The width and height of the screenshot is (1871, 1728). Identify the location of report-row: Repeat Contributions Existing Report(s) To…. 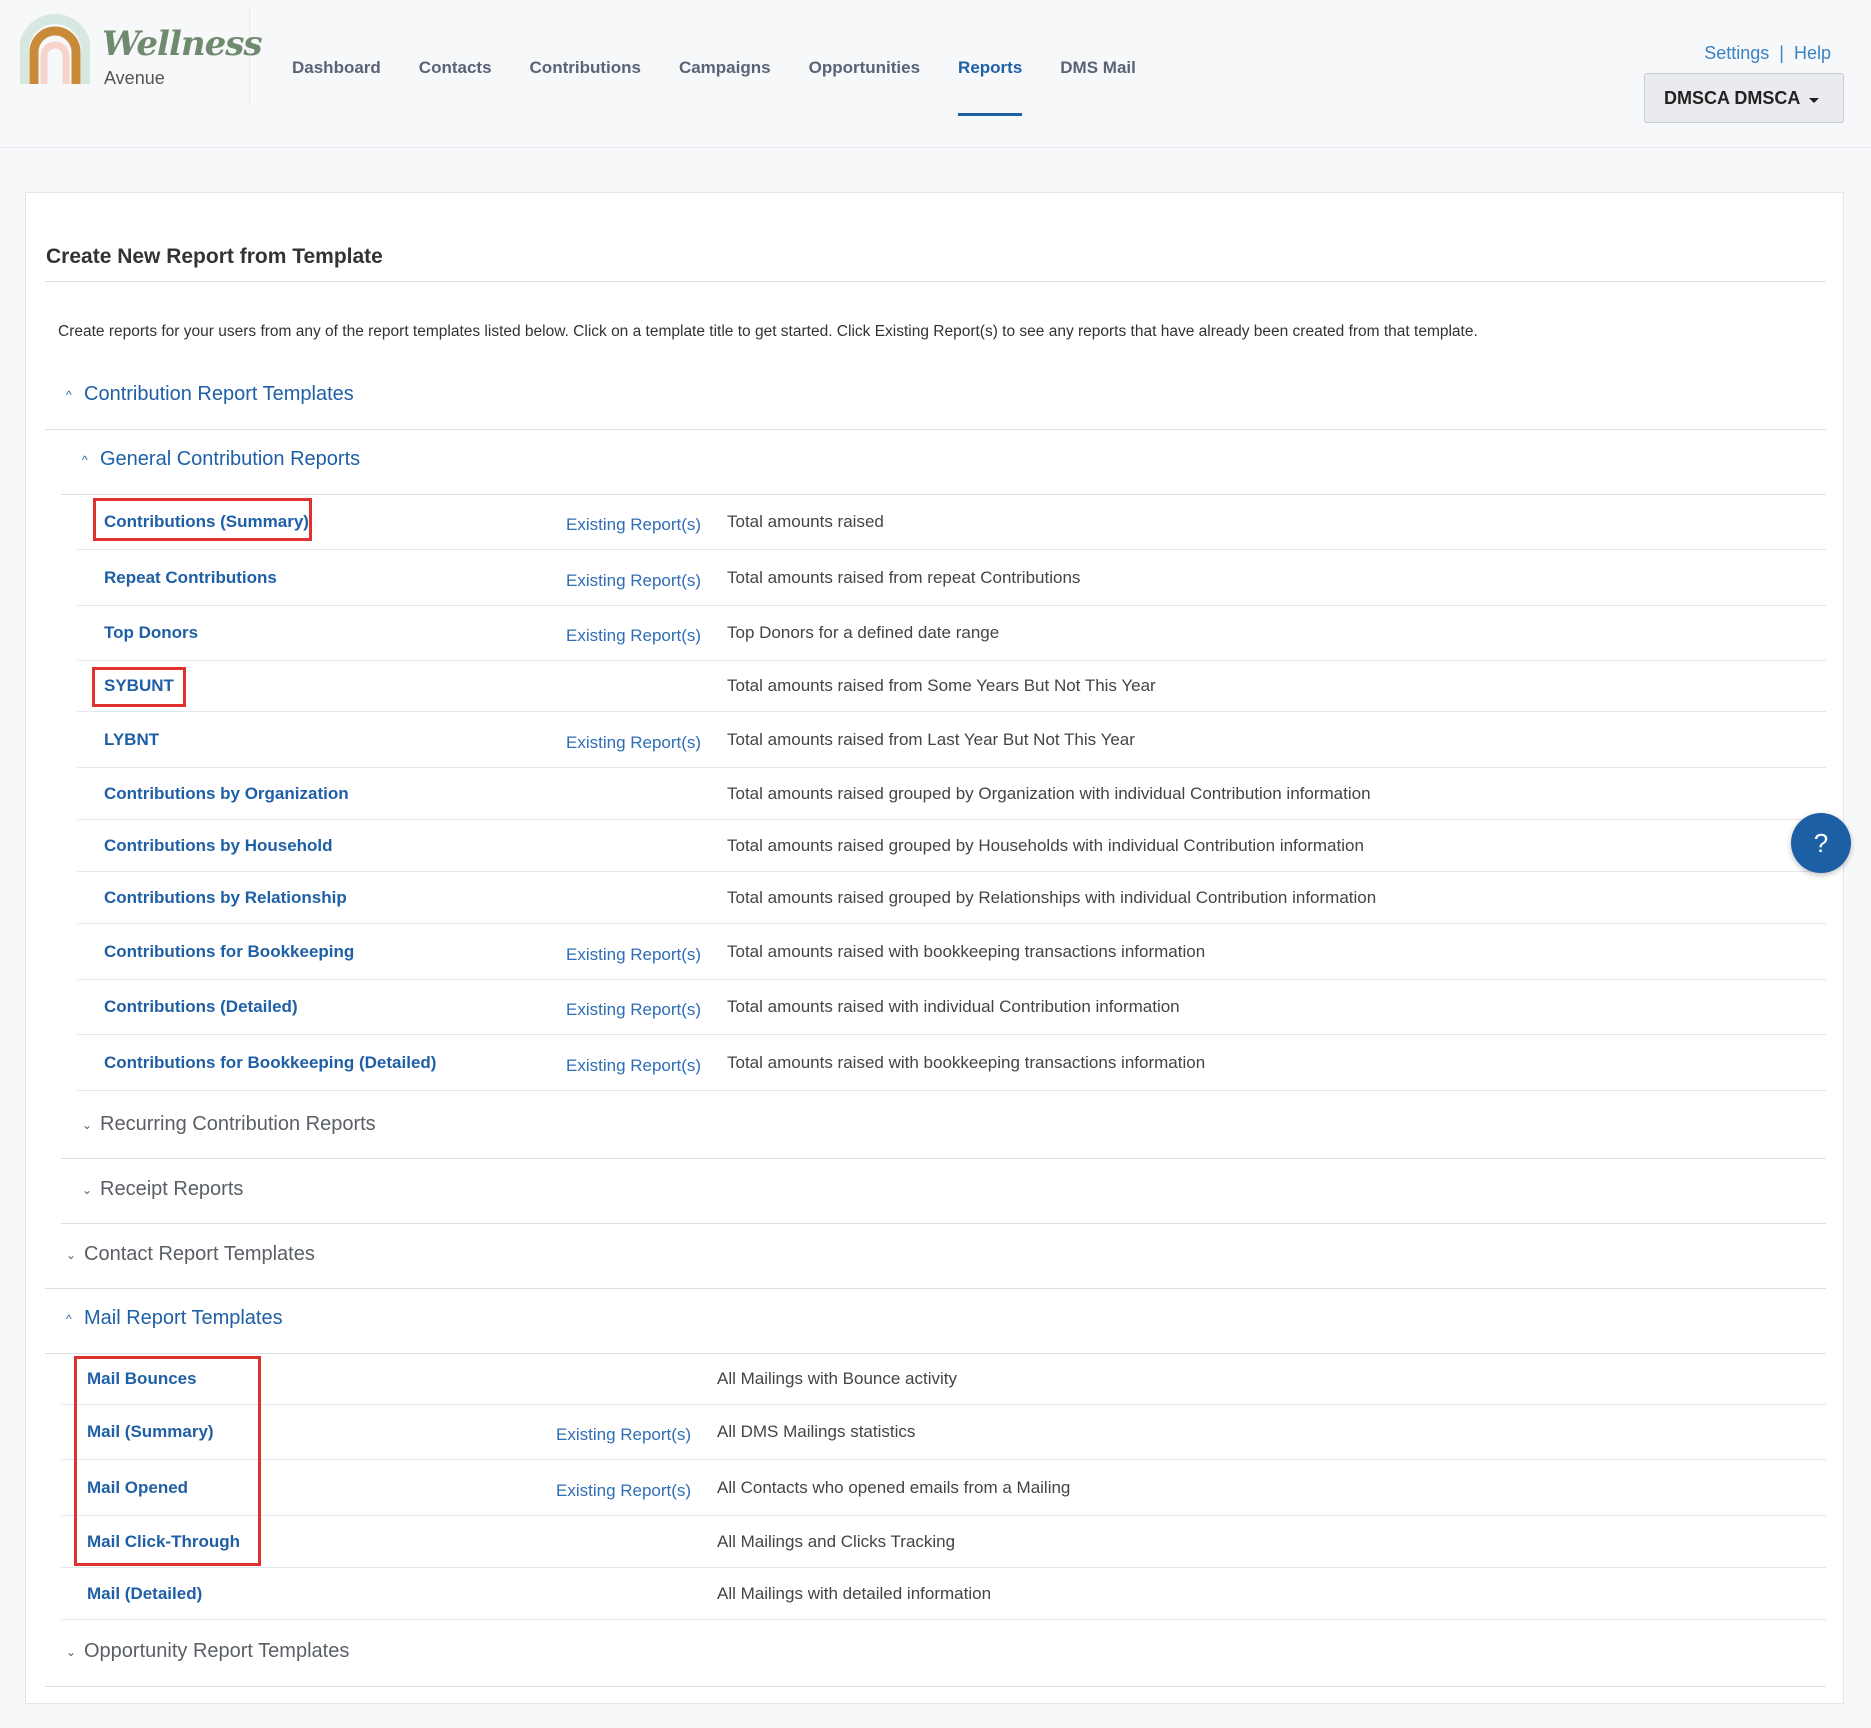
(951, 578).